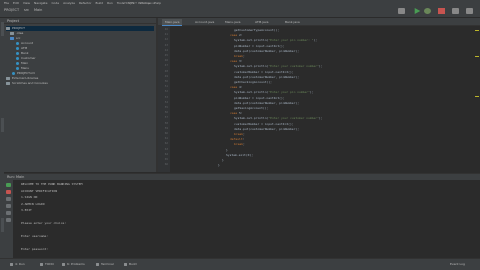  I want to click on code-line: getCustomerTypeAccount();, so click(256, 30).